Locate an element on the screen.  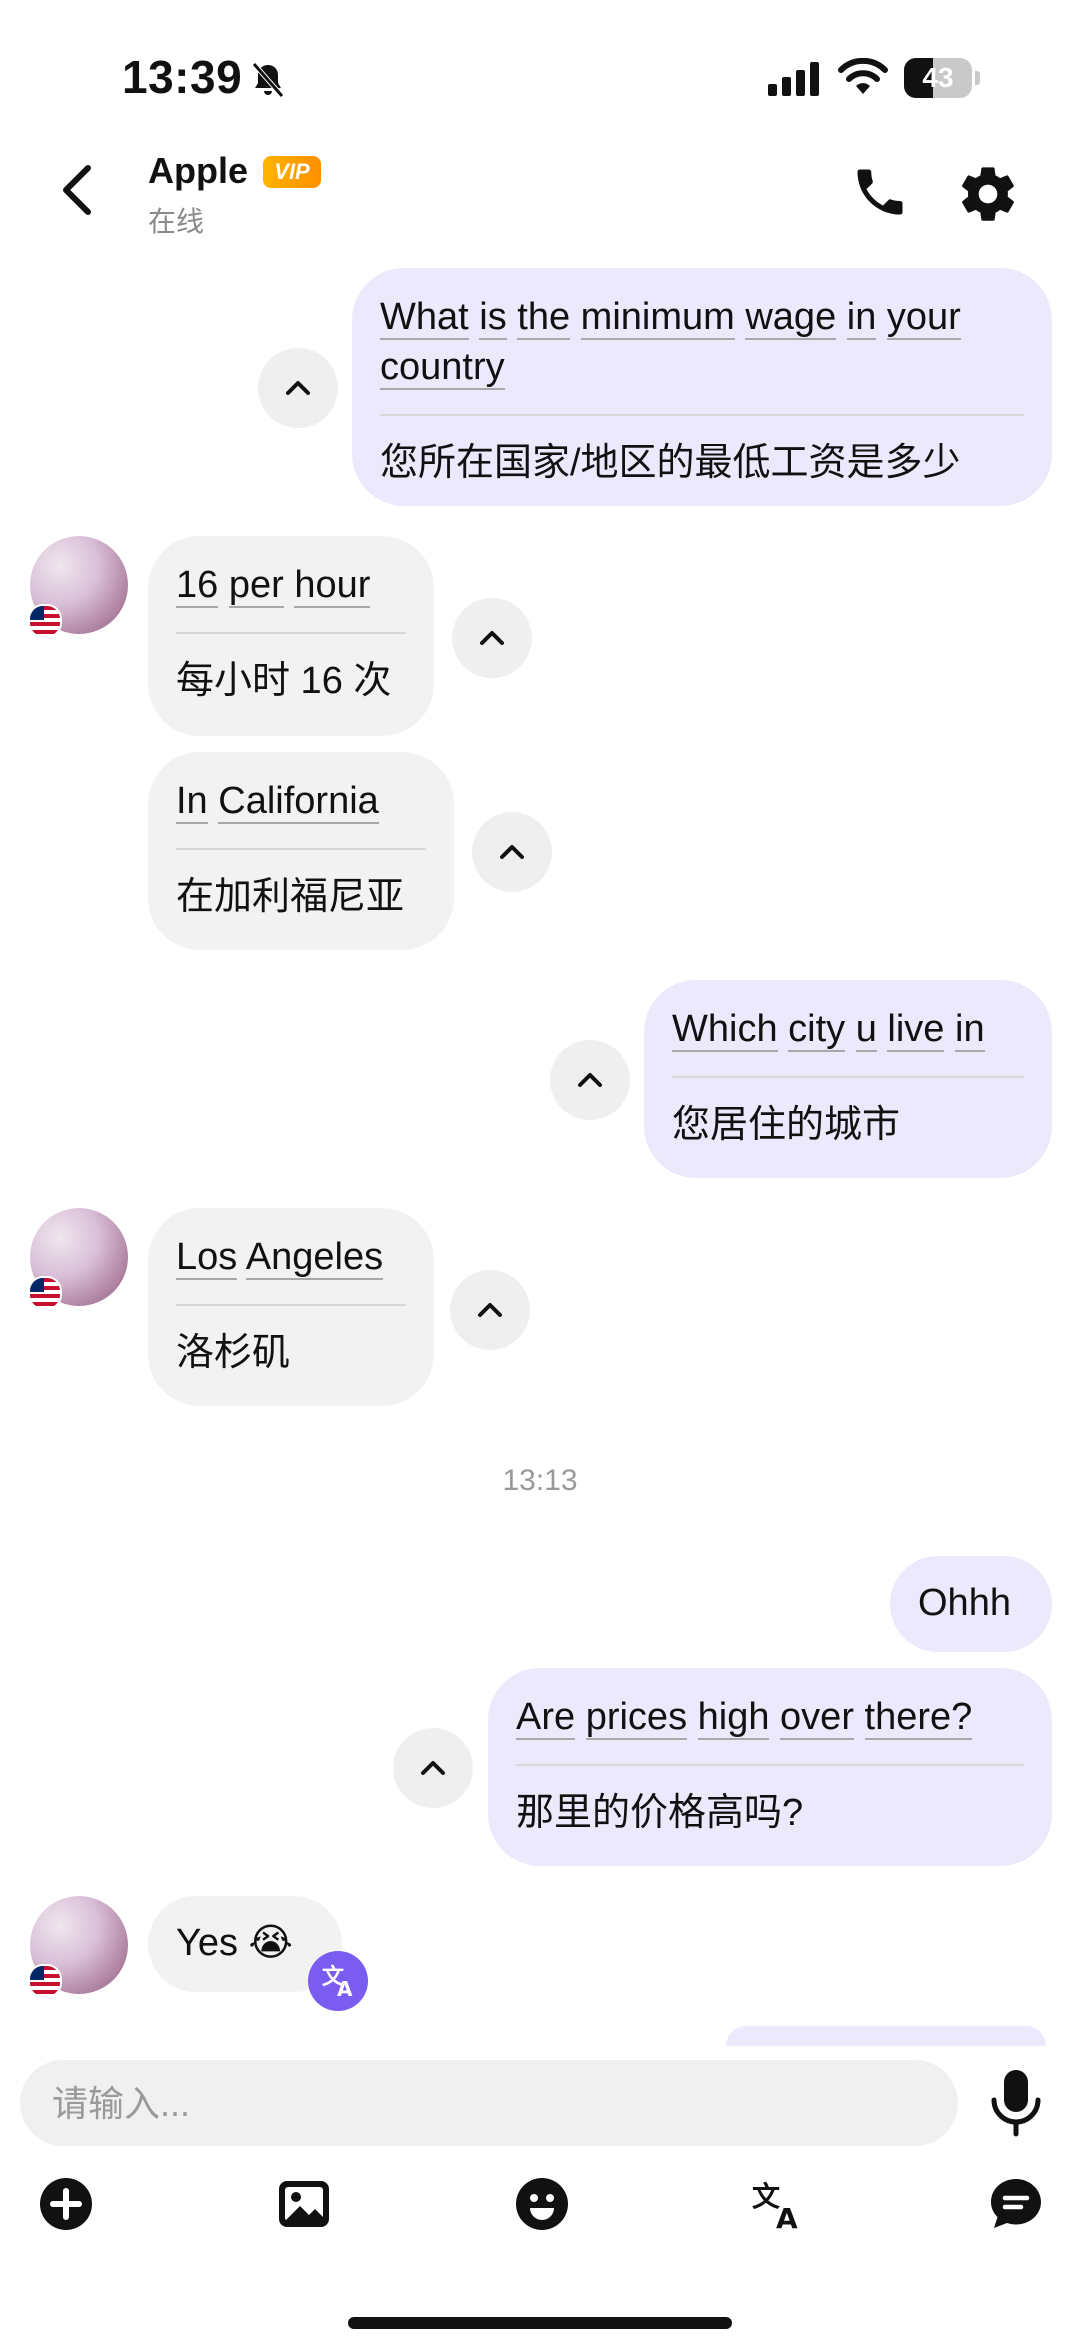
message-bubble-outgoing: Are prices high over there? 那里的价格高吗? is located at coordinates (770, 1767).